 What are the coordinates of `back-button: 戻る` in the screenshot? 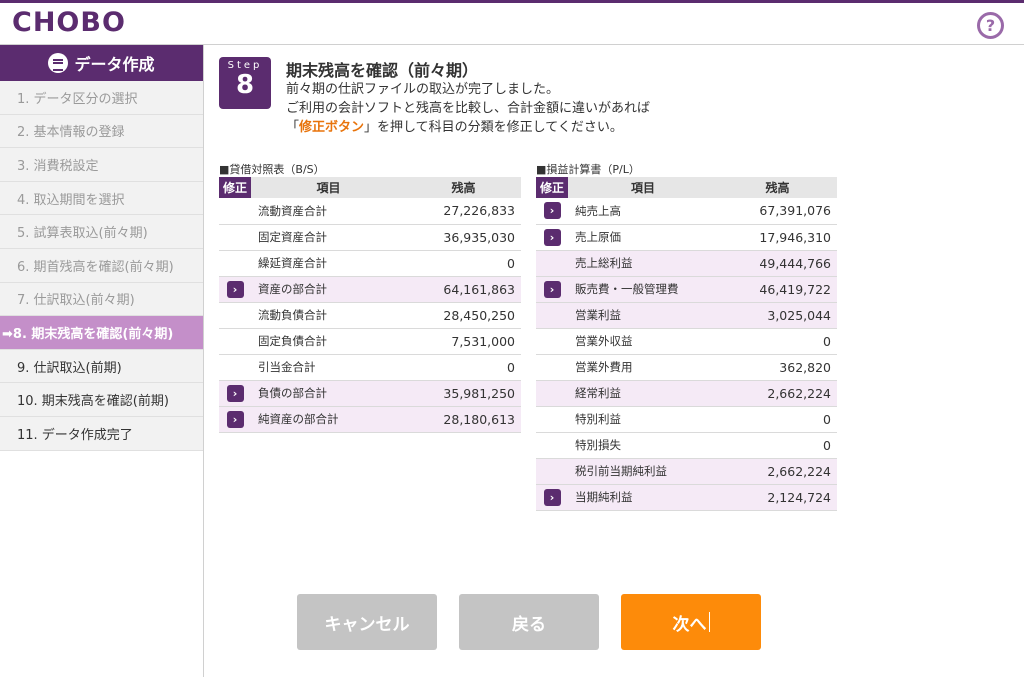 It's located at (529, 622).